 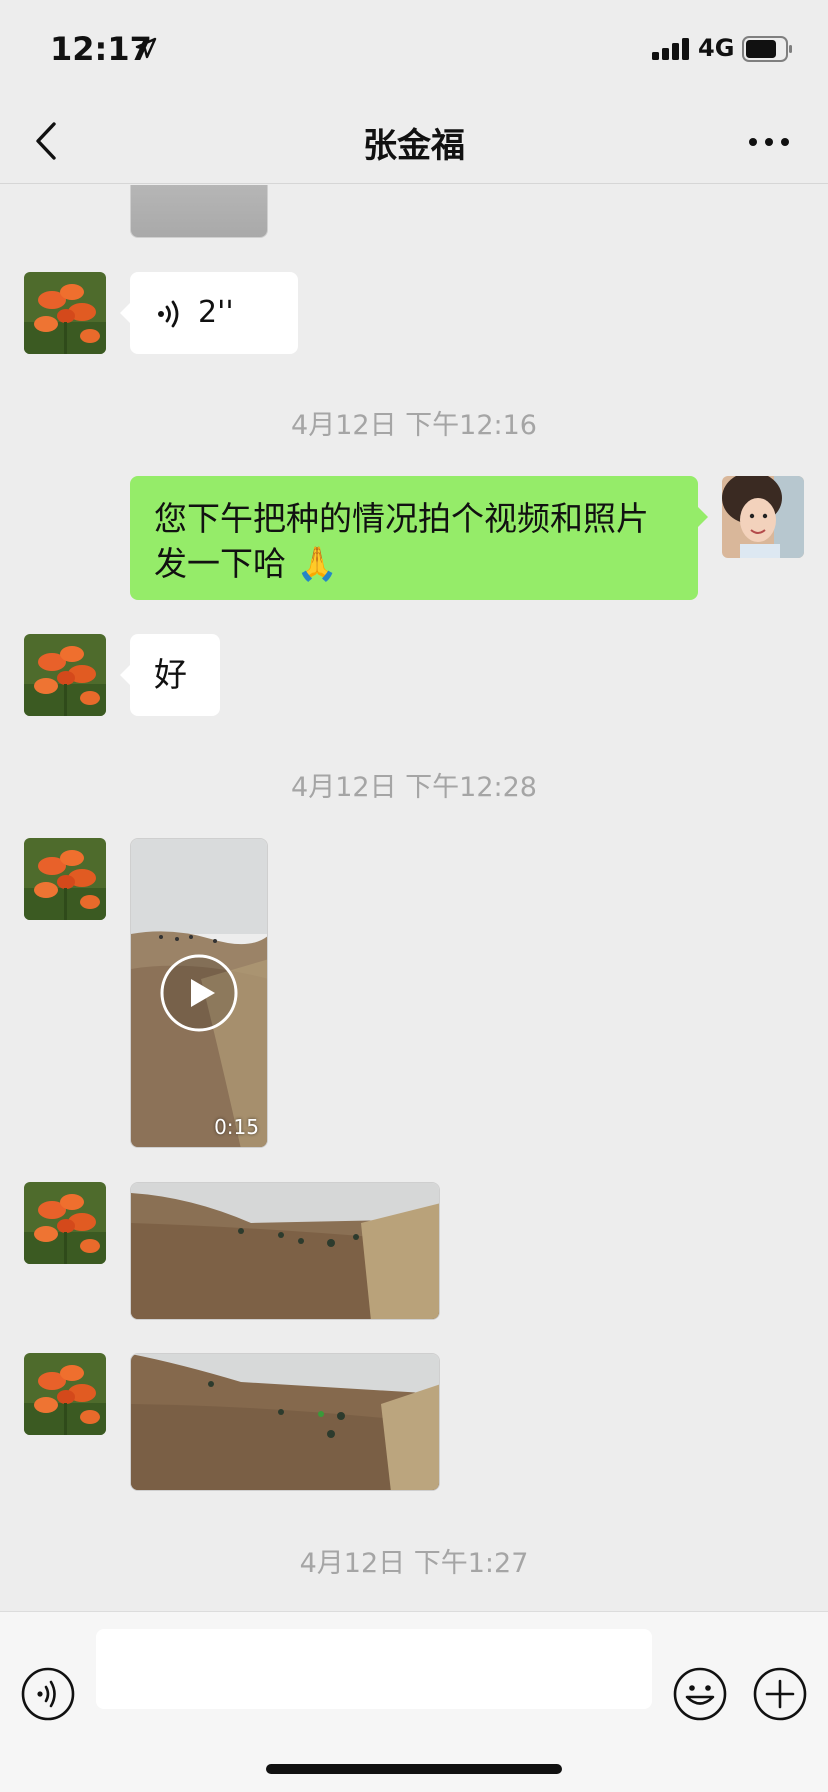 I want to click on my-avatar, so click(x=763, y=517).